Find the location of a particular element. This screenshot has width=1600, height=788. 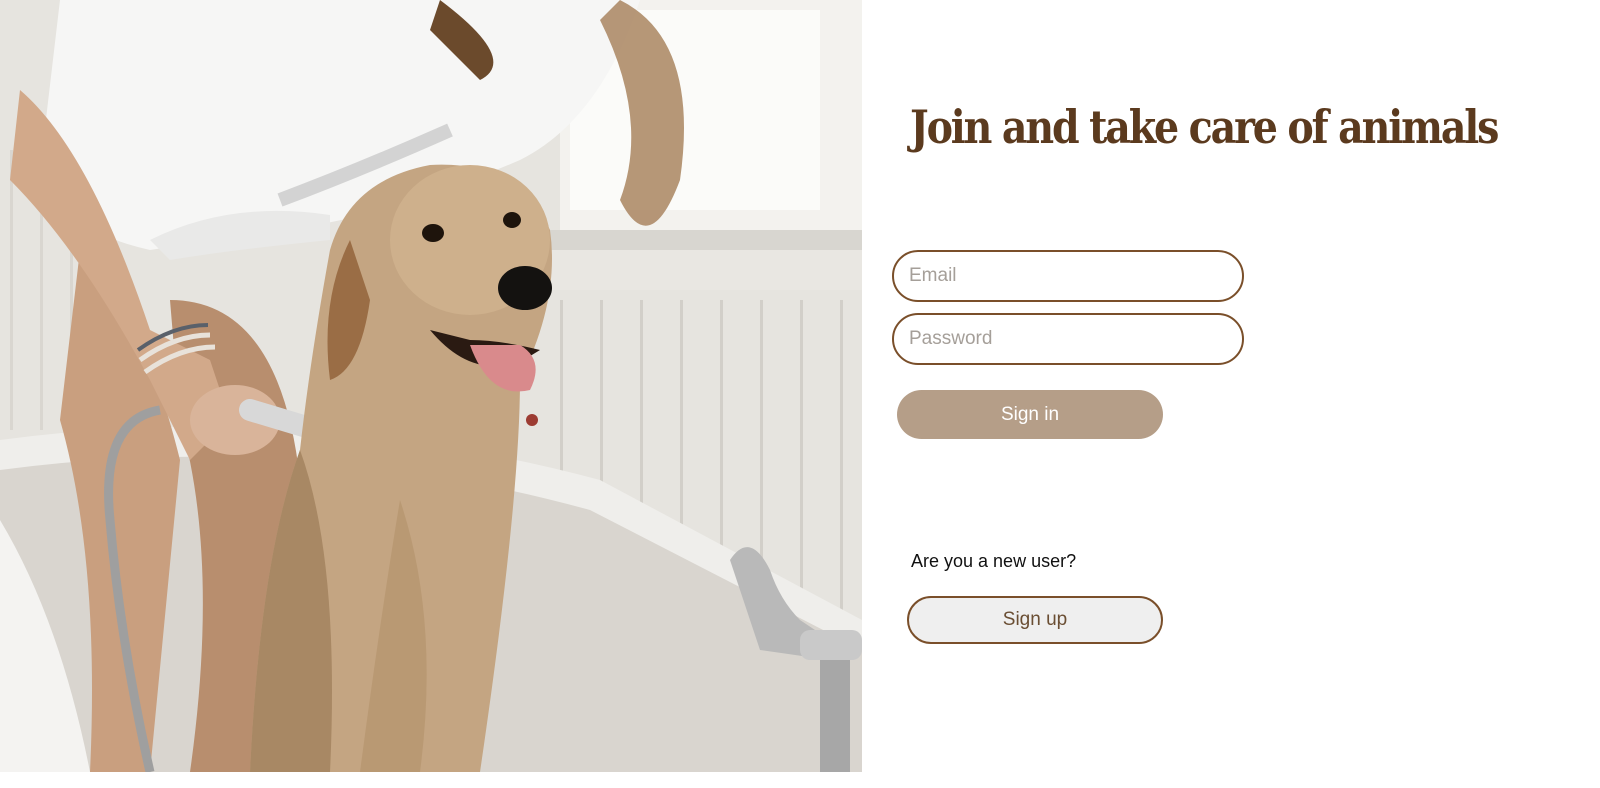

email-field is located at coordinates (1068, 276).